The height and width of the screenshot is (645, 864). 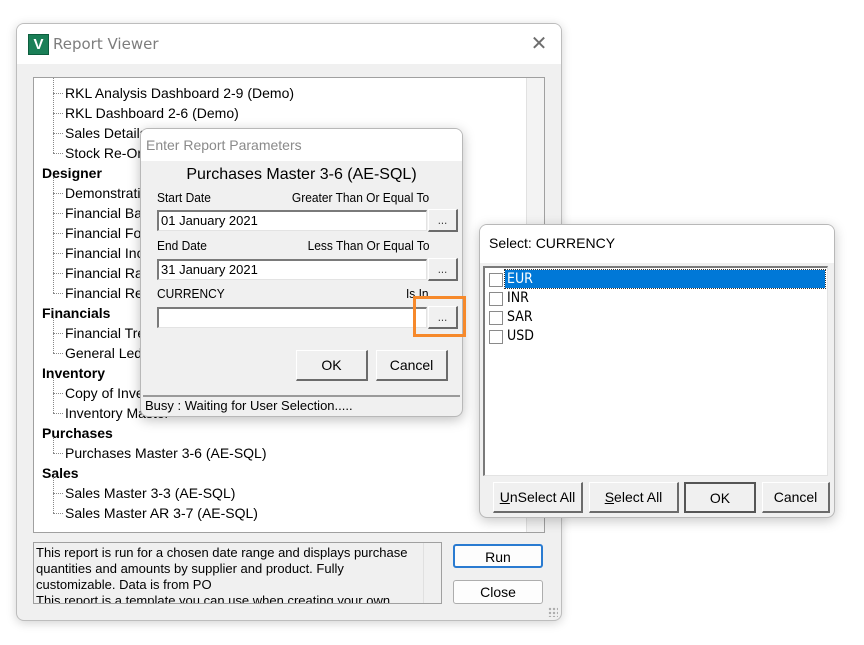 I want to click on tree-item: RKL Analysis Dashboard 2-9 (Demo), so click(x=172, y=93).